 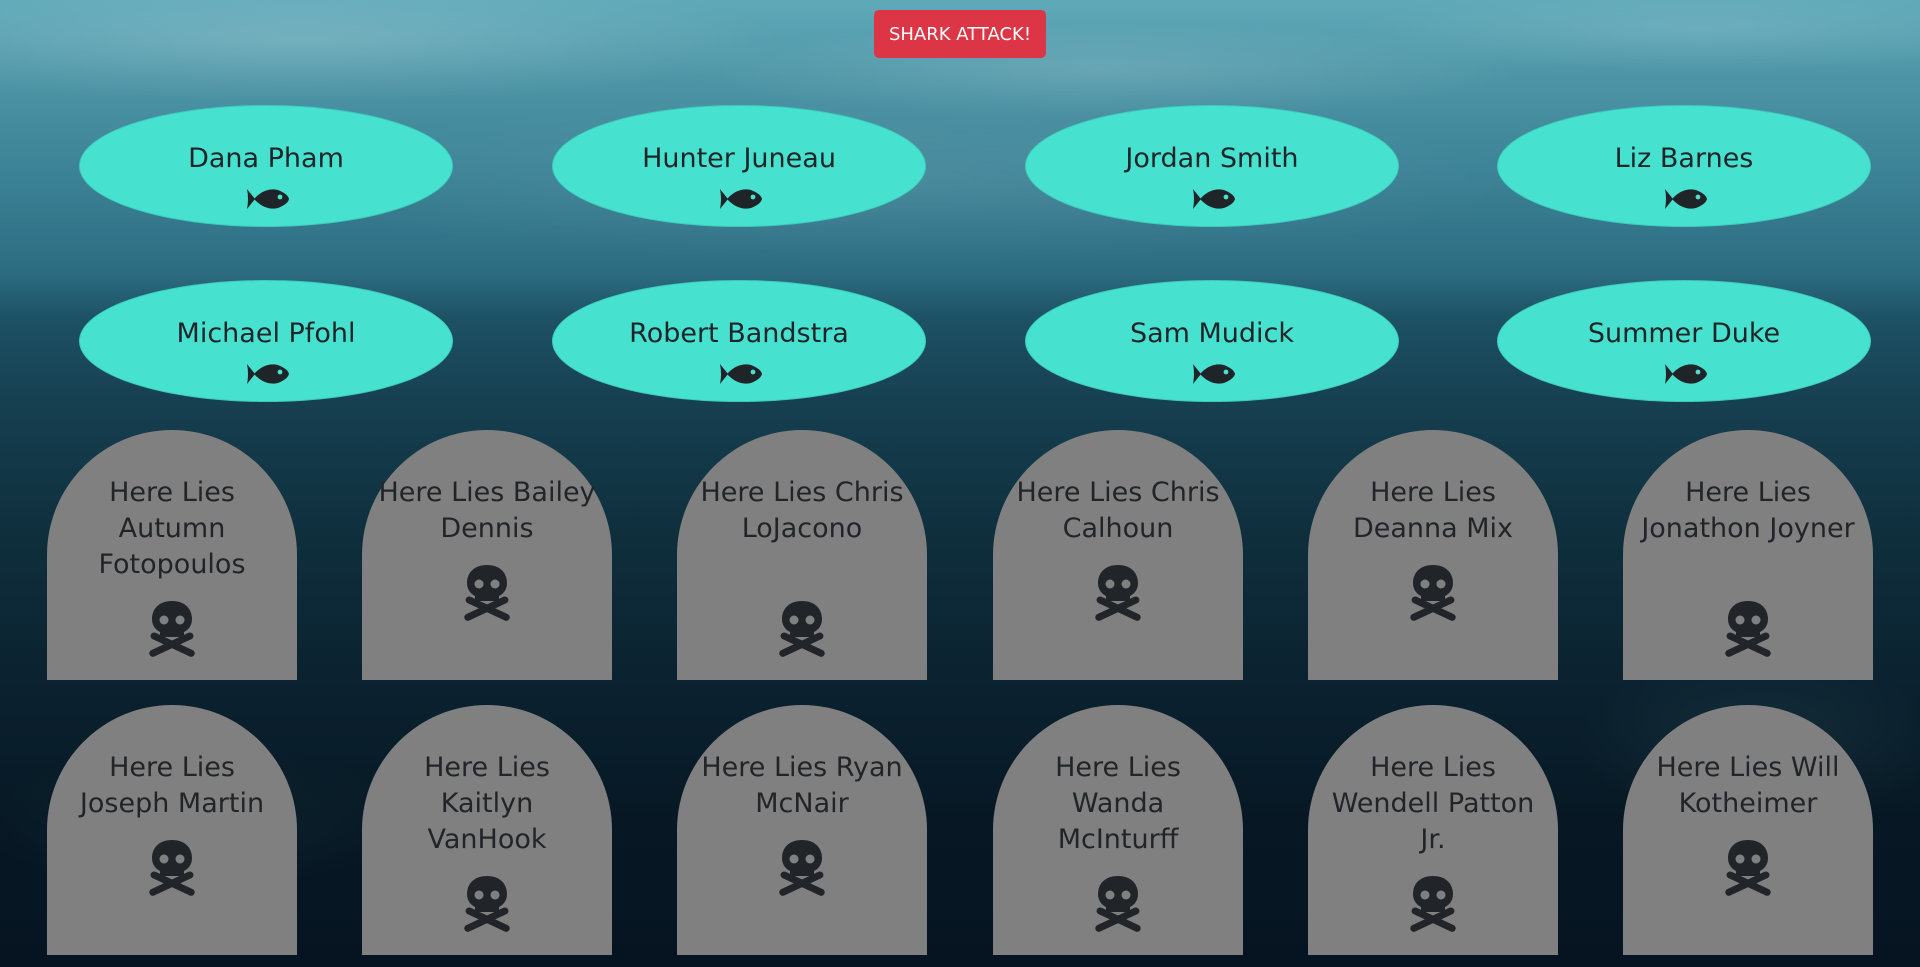 I want to click on fish-name: Robert Bandstra, so click(x=739, y=333).